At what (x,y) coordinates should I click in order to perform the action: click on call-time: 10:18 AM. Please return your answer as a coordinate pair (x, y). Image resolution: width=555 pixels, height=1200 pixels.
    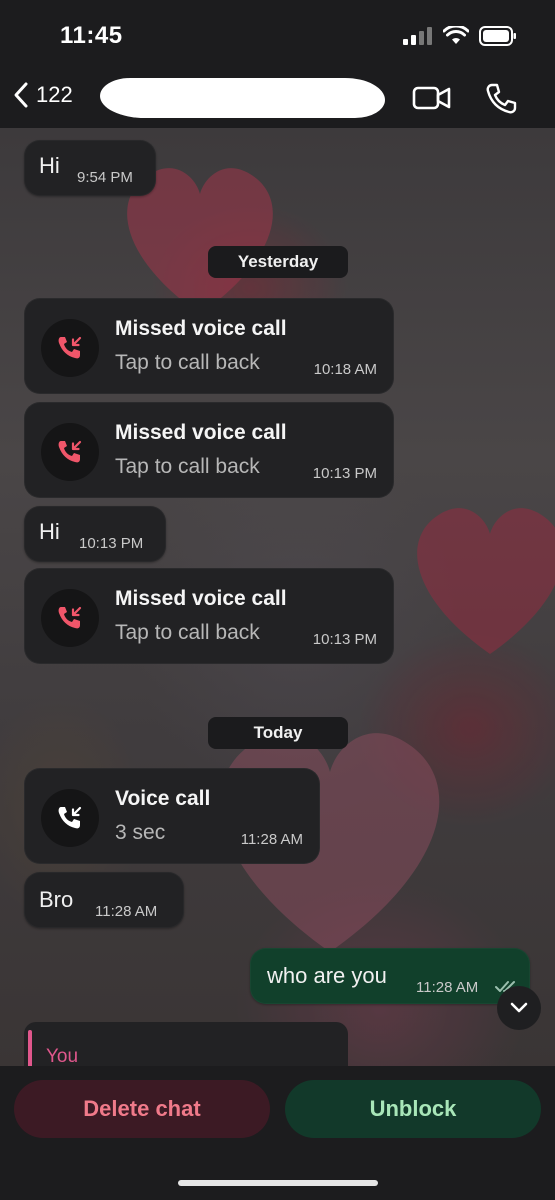
    Looking at the image, I should click on (345, 369).